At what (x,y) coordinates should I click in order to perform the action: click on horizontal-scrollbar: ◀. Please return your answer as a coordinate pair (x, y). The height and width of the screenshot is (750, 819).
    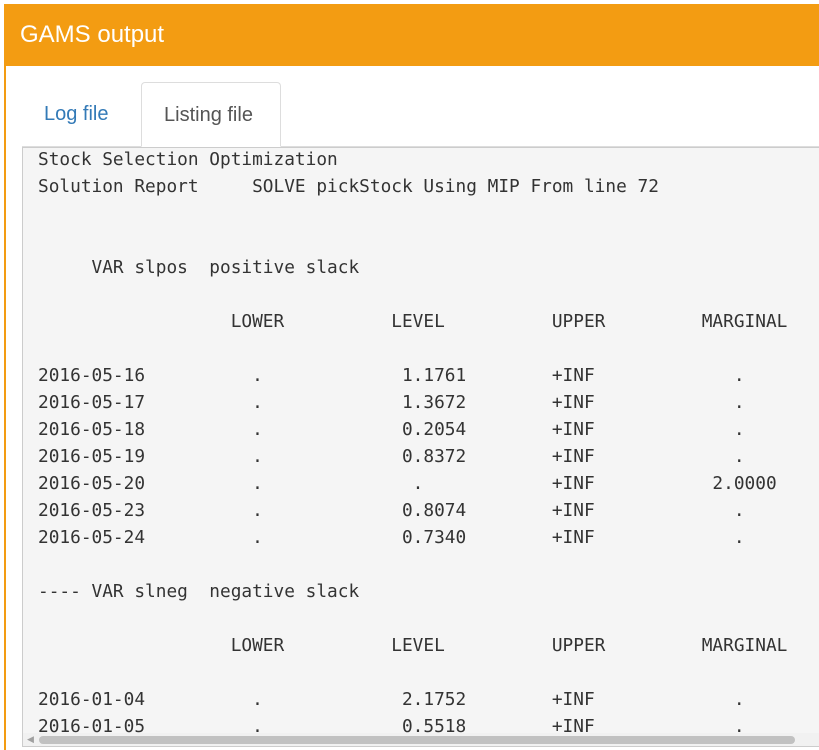
    Looking at the image, I should click on (421, 739).